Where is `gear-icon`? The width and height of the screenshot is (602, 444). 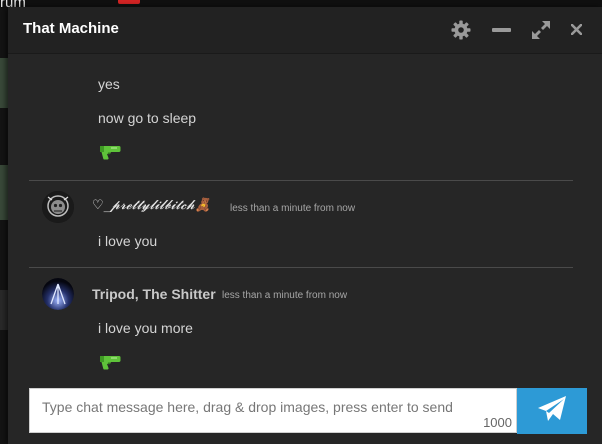
gear-icon is located at coordinates (461, 30).